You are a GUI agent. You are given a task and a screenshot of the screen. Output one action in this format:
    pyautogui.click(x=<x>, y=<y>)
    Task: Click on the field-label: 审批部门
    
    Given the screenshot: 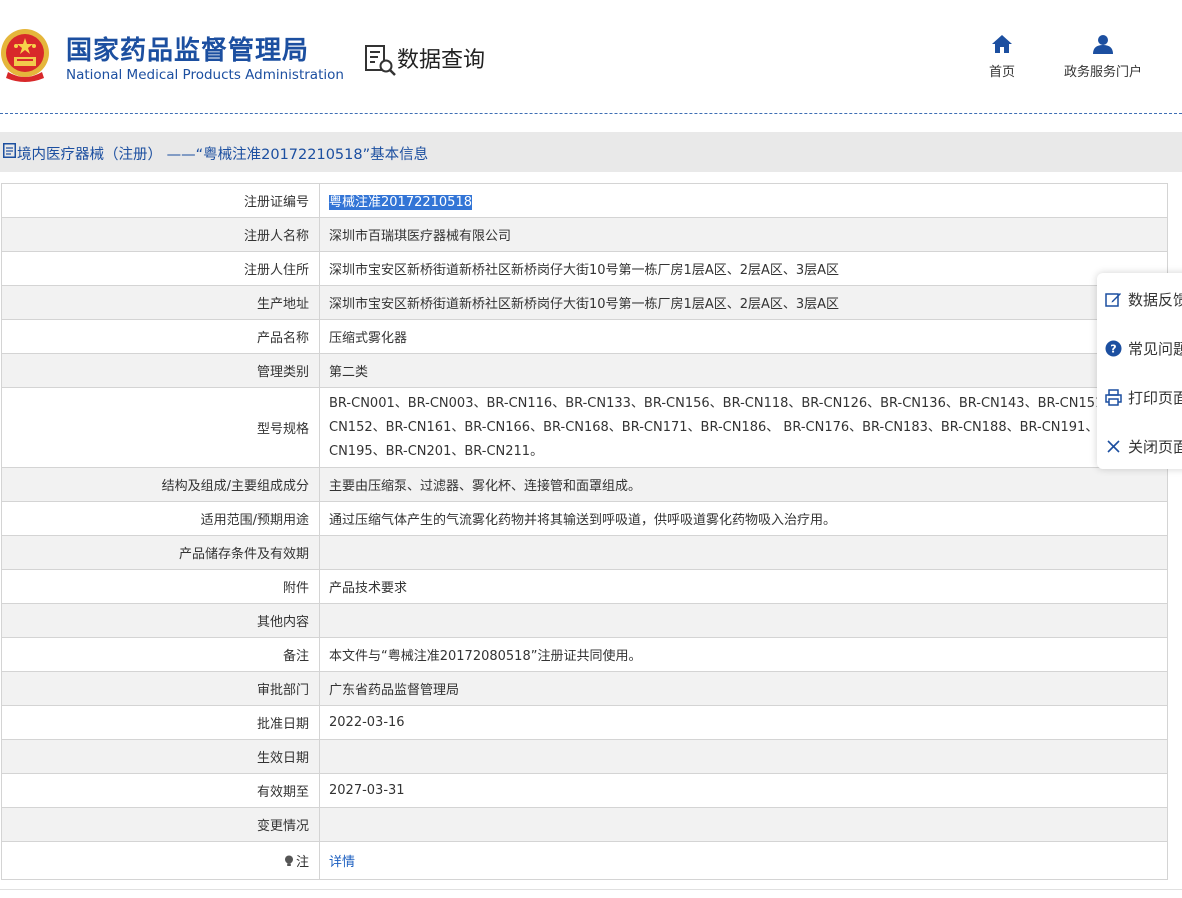 What is the action you would take?
    pyautogui.click(x=160, y=688)
    